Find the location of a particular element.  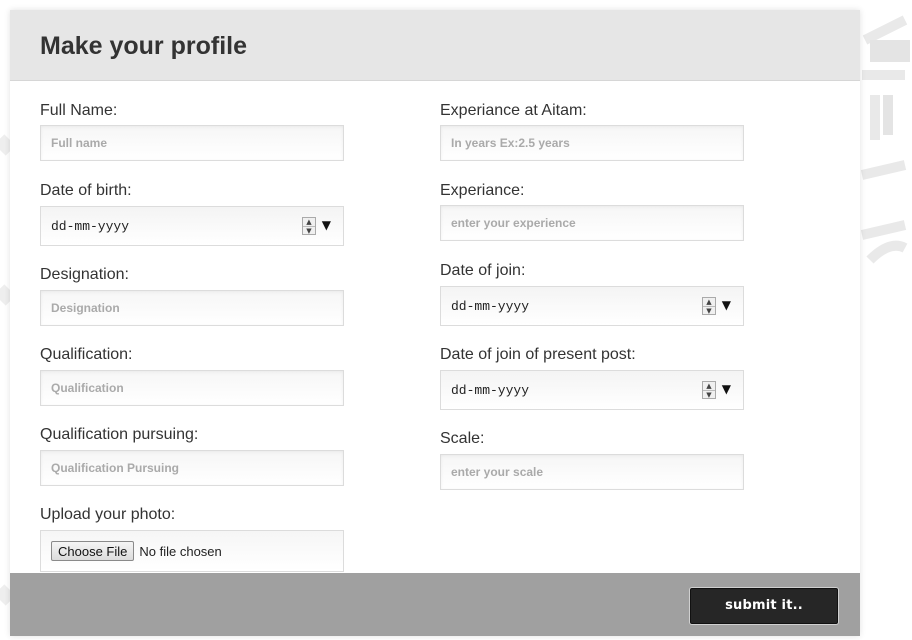

date-of-birth-value: dd-mm-yyyy is located at coordinates (90, 226).